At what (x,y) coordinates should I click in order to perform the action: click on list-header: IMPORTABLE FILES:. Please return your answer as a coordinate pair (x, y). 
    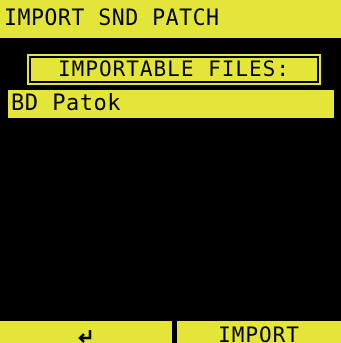
    Looking at the image, I should click on (174, 69).